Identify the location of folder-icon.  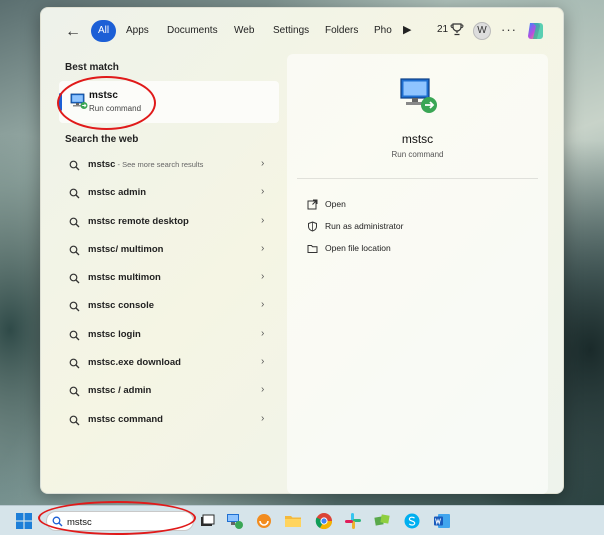
(312, 249).